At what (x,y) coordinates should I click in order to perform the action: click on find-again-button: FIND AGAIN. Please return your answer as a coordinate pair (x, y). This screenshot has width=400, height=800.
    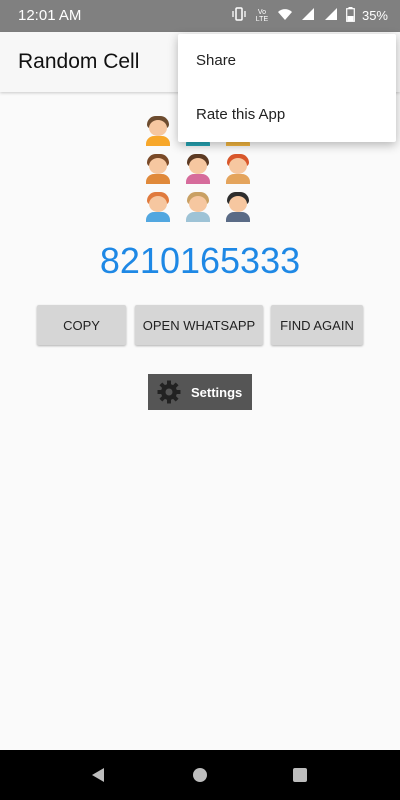
    Looking at the image, I should click on (317, 325).